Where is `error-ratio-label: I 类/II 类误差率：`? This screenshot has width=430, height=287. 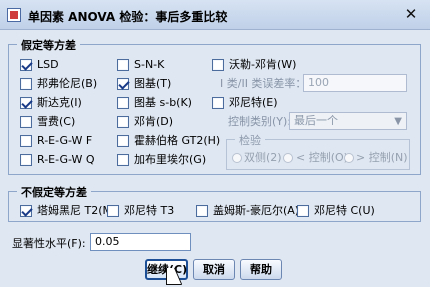
error-ratio-label: I 类/II 类误差率： is located at coordinates (263, 83).